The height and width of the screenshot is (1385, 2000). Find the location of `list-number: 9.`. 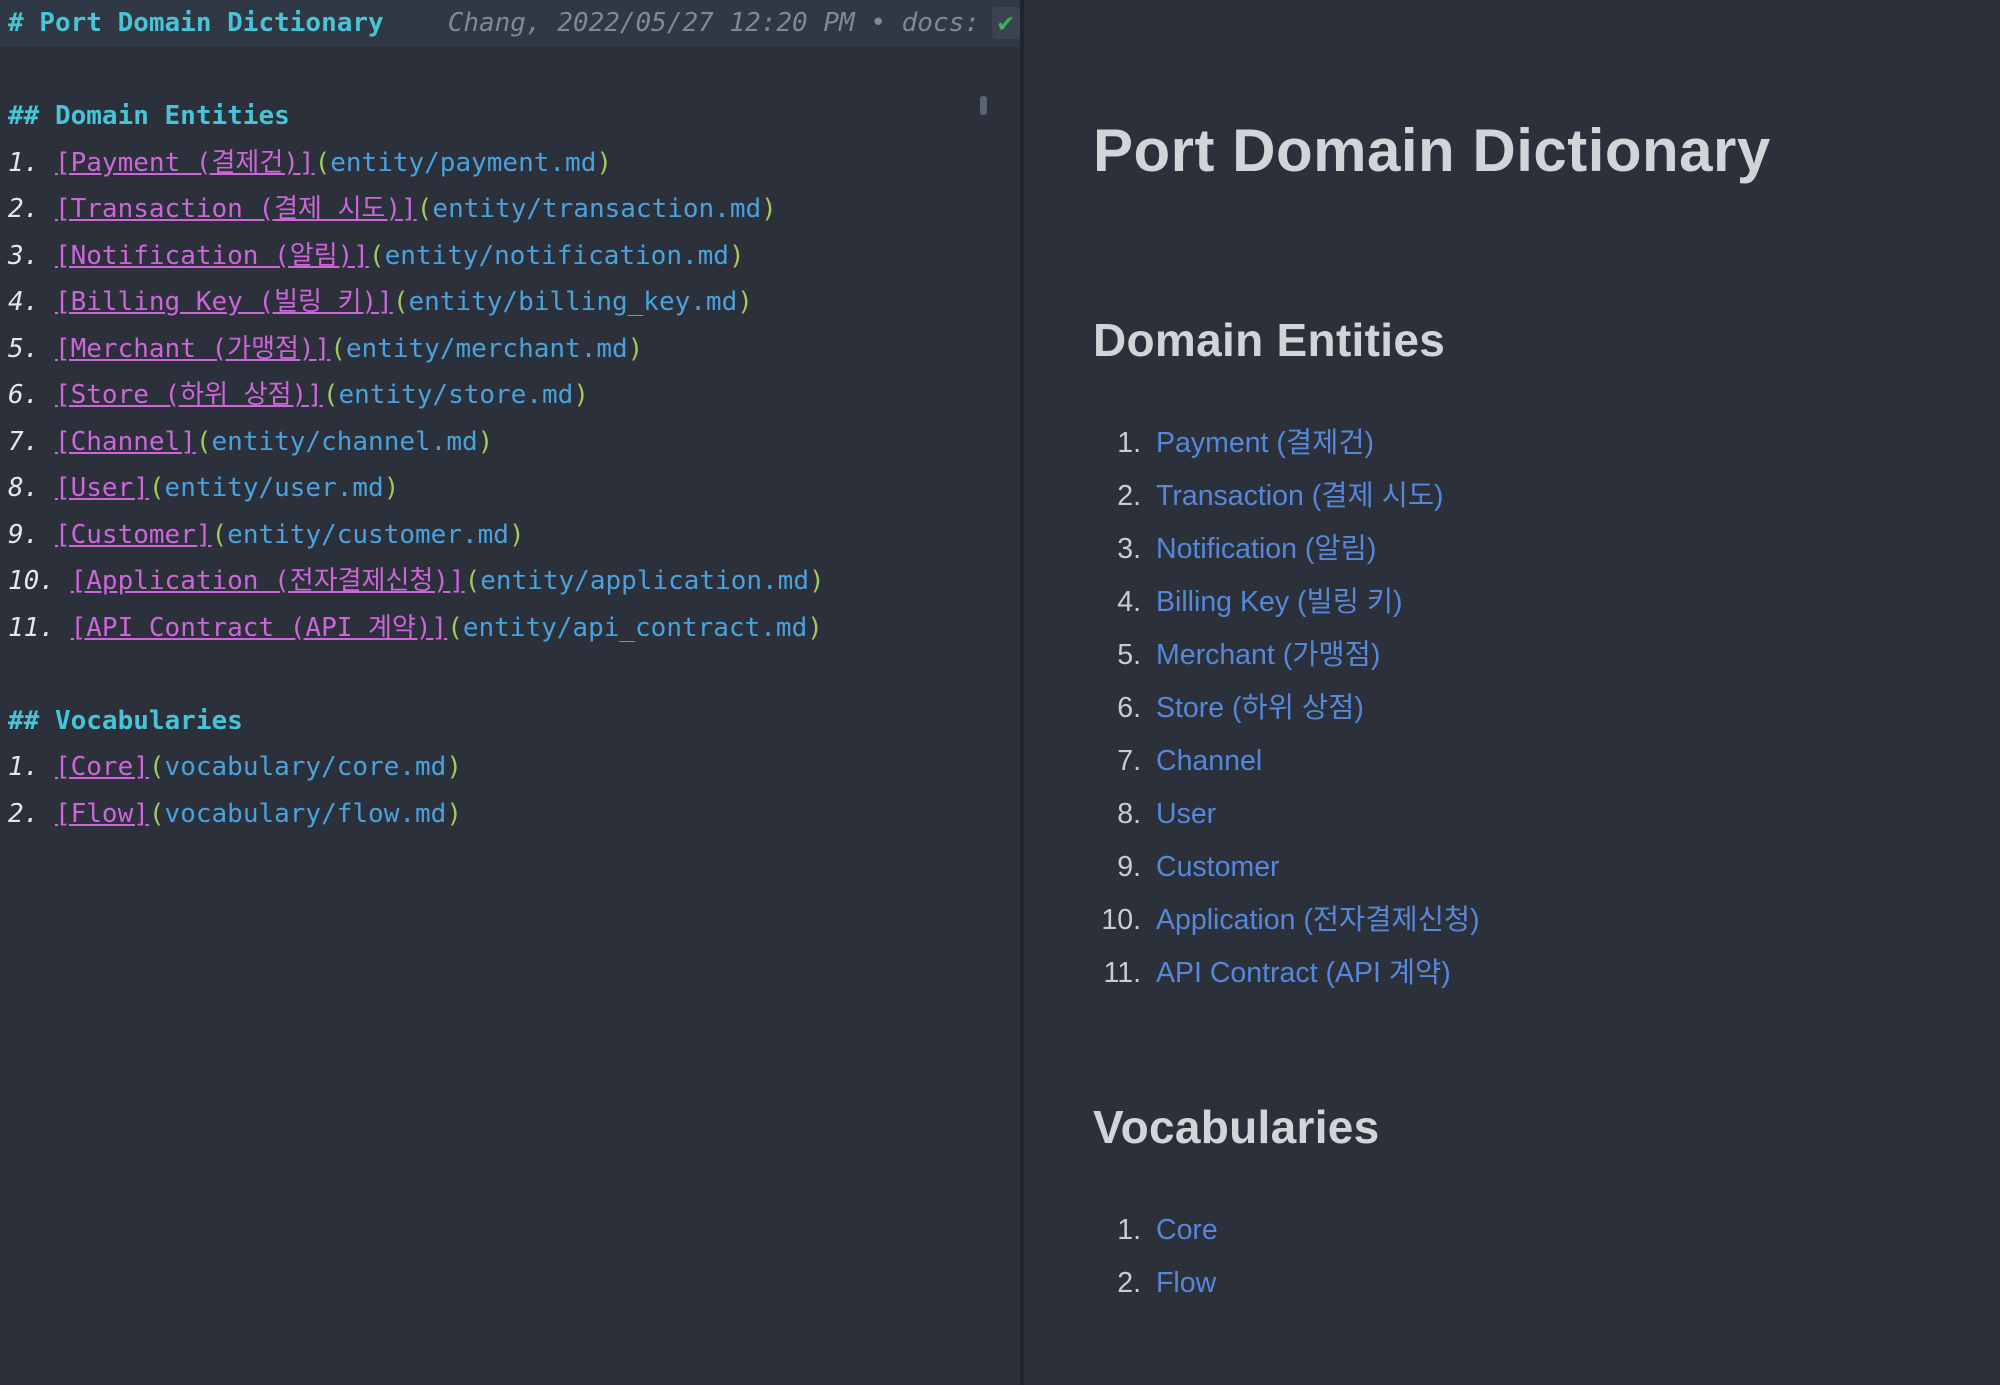

list-number: 9. is located at coordinates (24, 534).